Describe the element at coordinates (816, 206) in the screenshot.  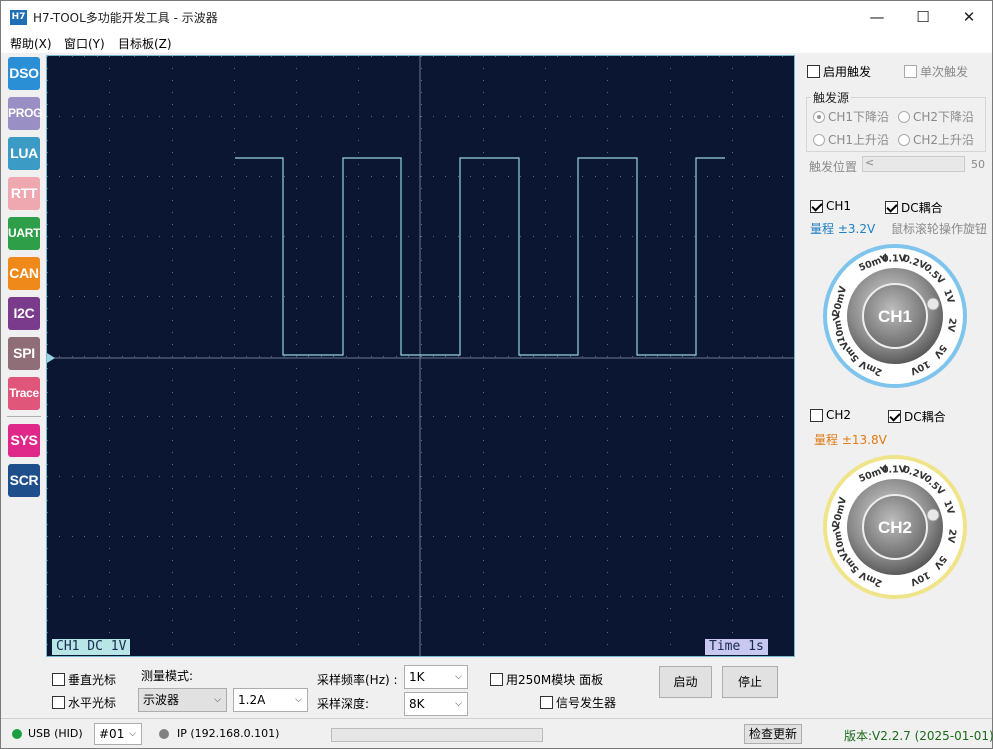
I see `ch1-enable-box` at that location.